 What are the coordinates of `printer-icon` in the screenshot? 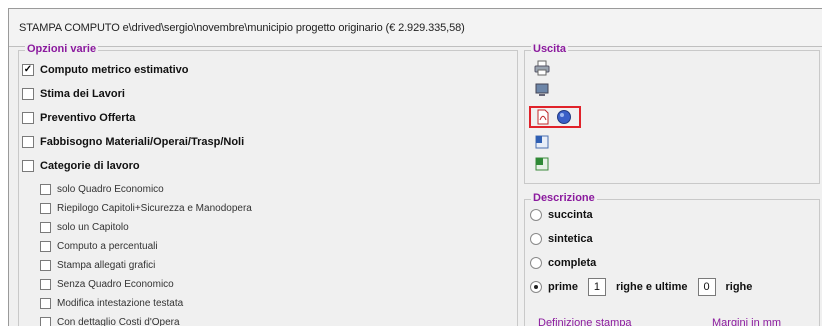 It's located at (542, 68).